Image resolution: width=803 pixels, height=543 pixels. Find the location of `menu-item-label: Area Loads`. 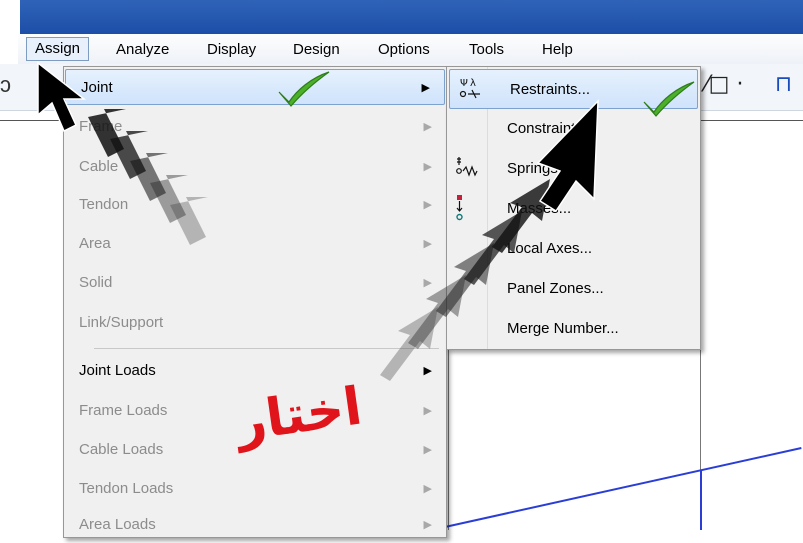

menu-item-label: Area Loads is located at coordinates (117, 524).